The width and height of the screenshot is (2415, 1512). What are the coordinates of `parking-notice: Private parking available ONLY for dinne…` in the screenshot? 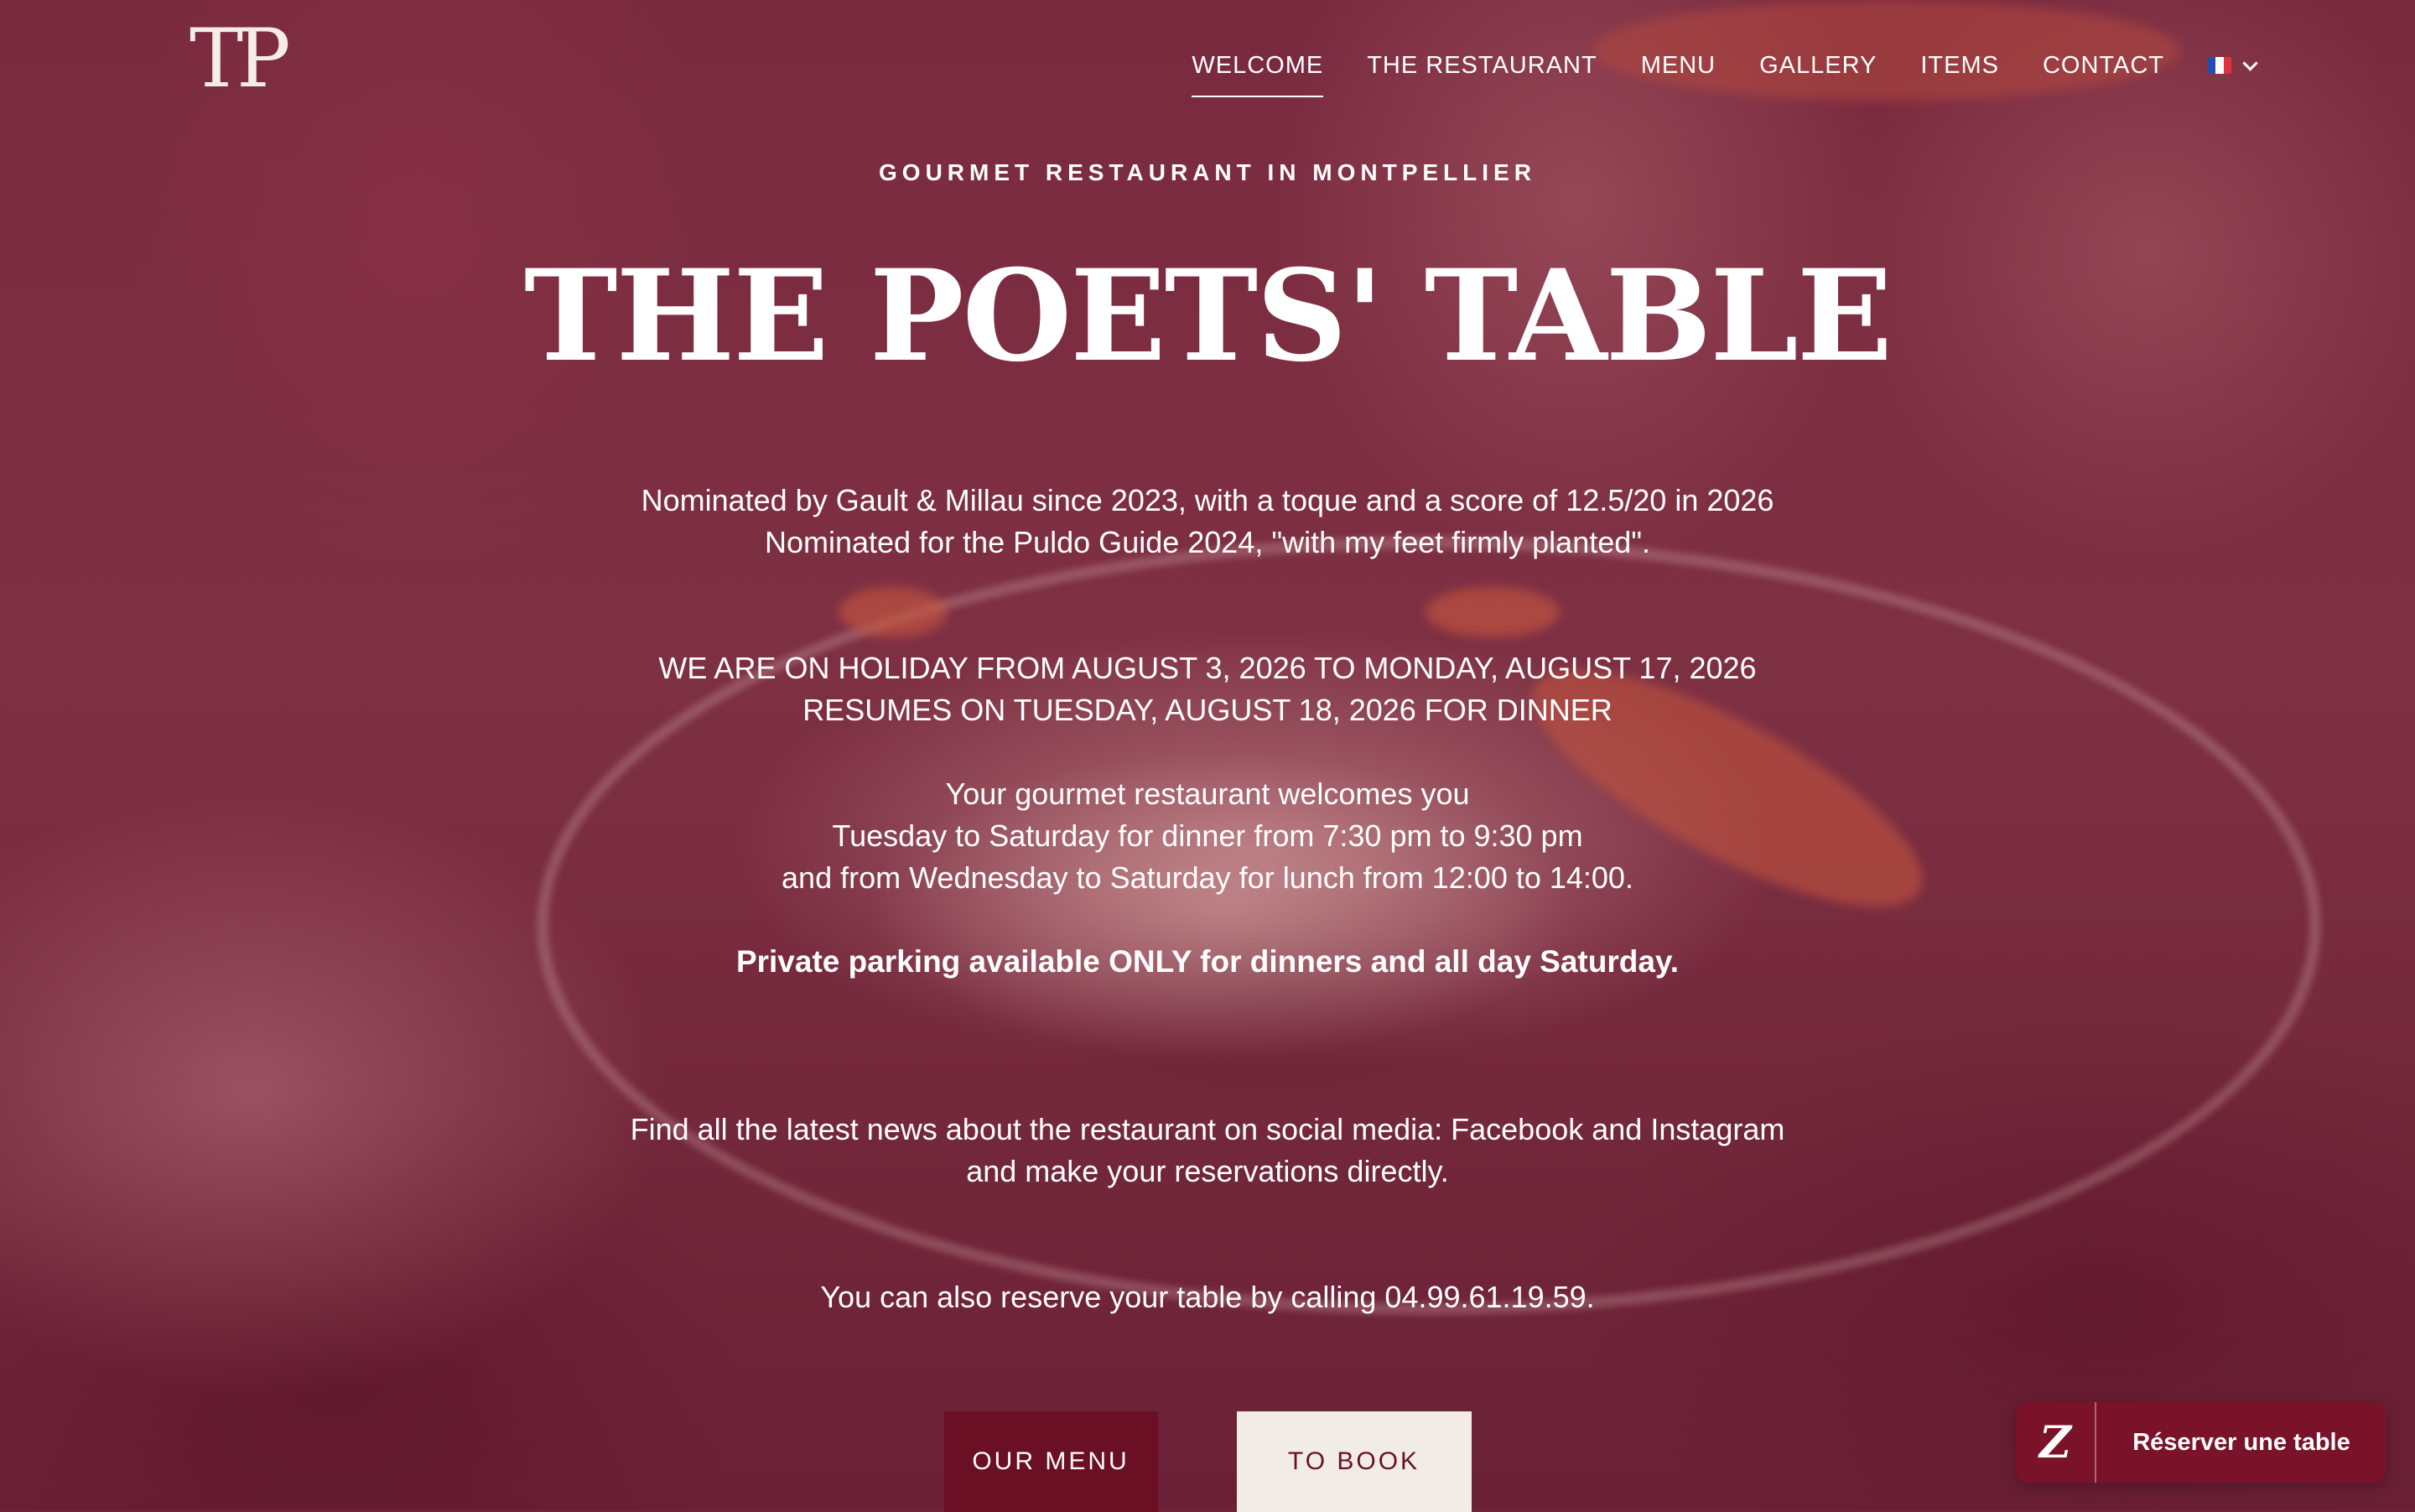 It's located at (1207, 961).